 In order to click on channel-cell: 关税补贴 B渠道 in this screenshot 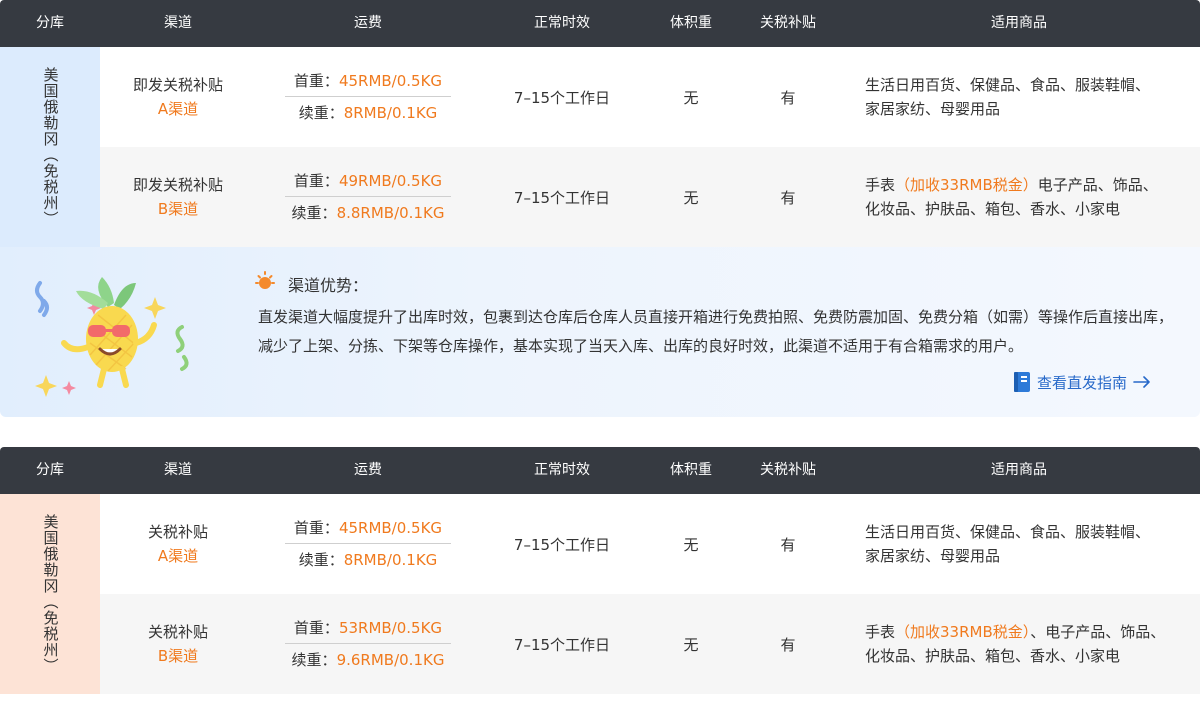, I will do `click(178, 644)`.